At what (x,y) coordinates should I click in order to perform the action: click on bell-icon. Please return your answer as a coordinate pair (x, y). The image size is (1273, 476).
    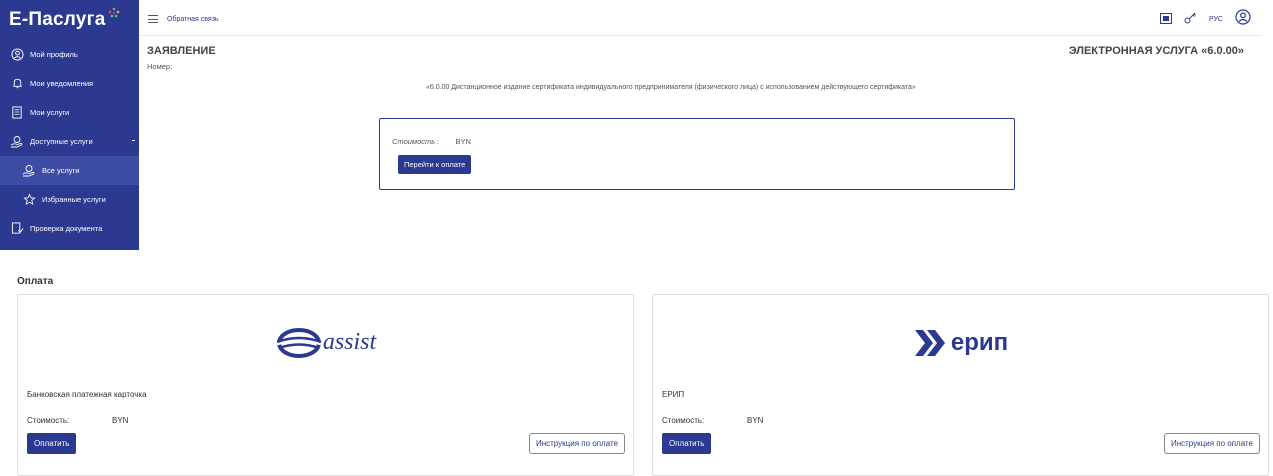
    Looking at the image, I should click on (17, 84).